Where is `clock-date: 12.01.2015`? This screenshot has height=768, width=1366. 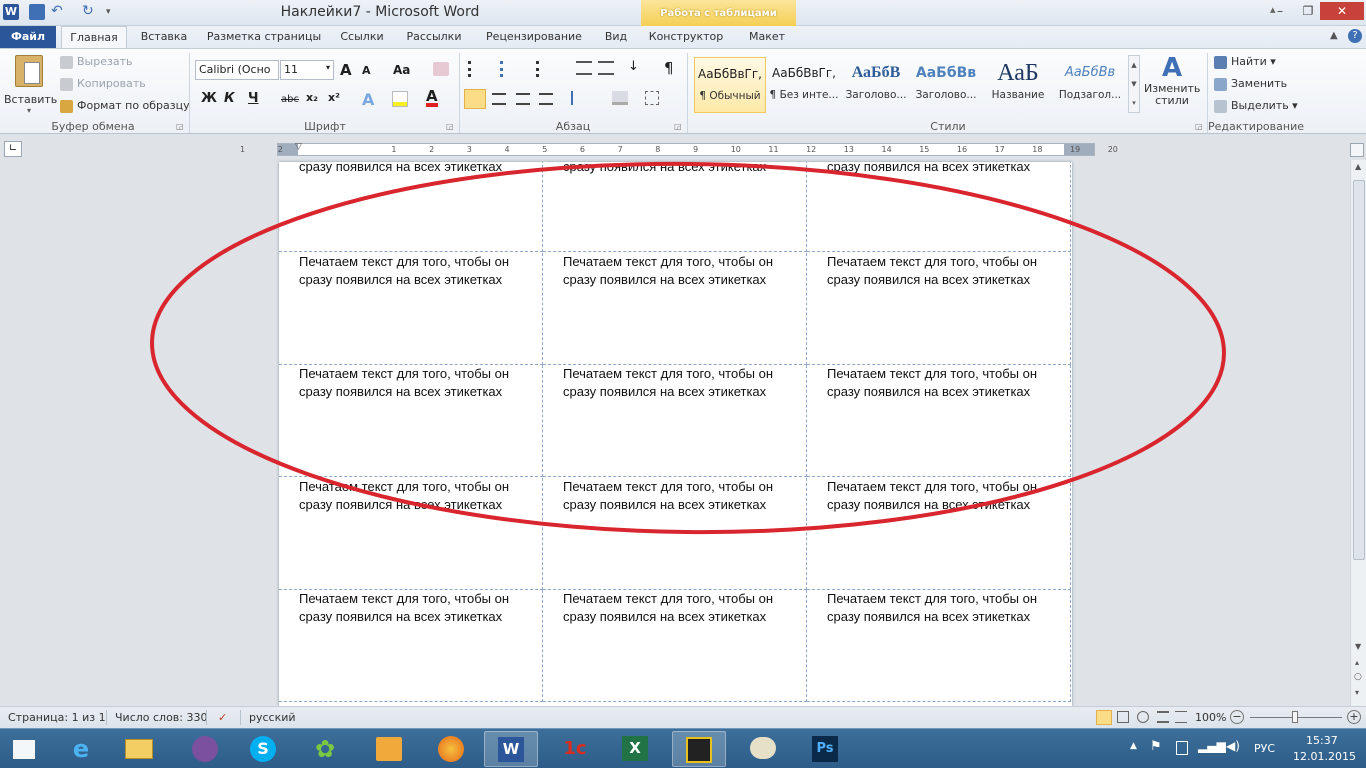
clock-date: 12.01.2015 is located at coordinates (1324, 756).